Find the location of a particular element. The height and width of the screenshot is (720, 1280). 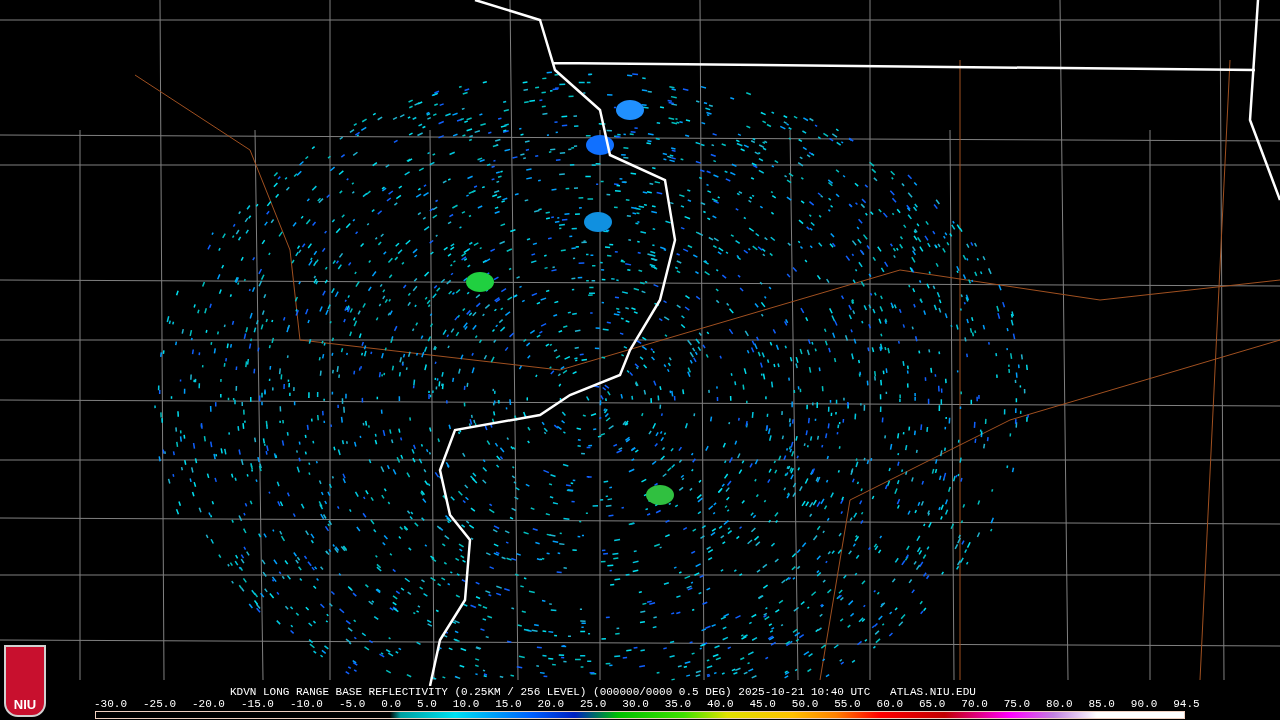

scale-label: 75.0 is located at coordinates (1017, 704).